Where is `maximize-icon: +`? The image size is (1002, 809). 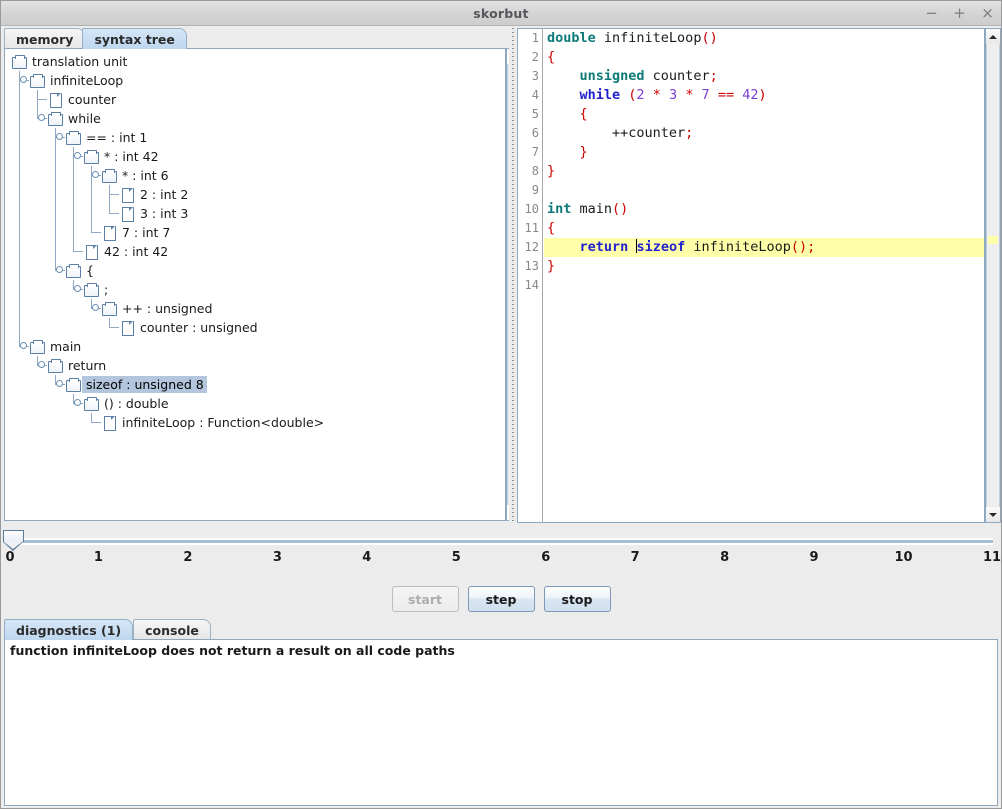 maximize-icon: + is located at coordinates (959, 13).